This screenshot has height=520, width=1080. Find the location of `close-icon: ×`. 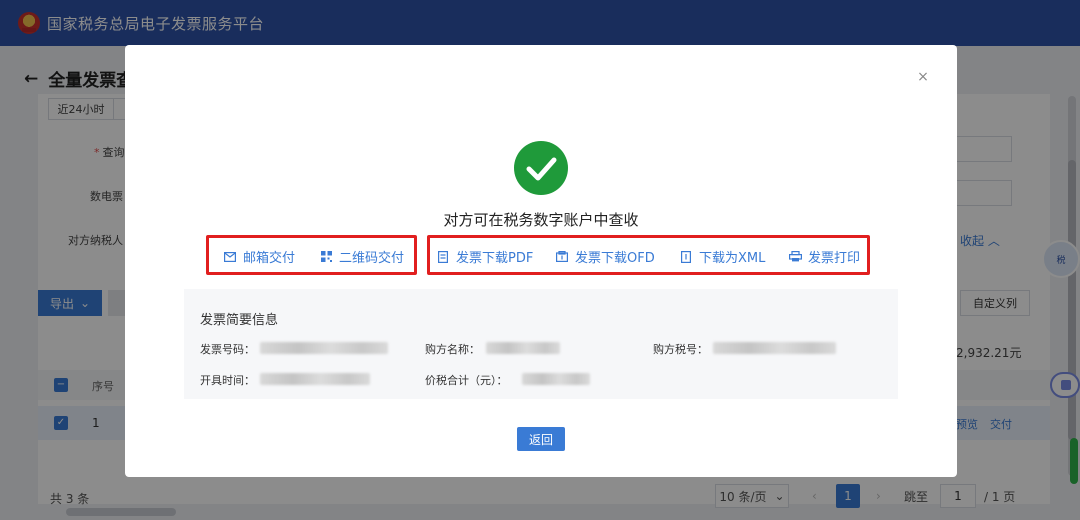

close-icon: × is located at coordinates (923, 77).